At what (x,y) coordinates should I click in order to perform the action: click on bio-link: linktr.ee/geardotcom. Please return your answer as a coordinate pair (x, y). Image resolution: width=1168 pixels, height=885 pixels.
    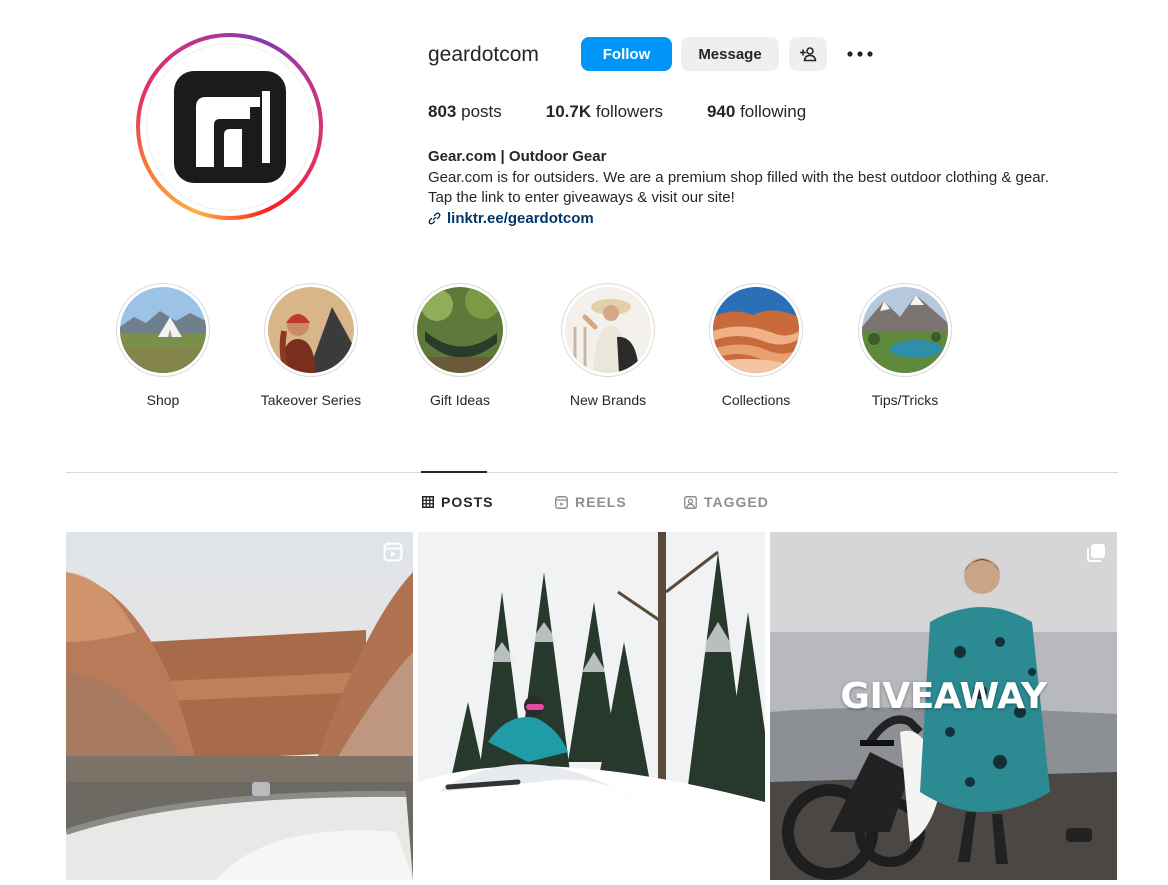
    Looking at the image, I should click on (778, 219).